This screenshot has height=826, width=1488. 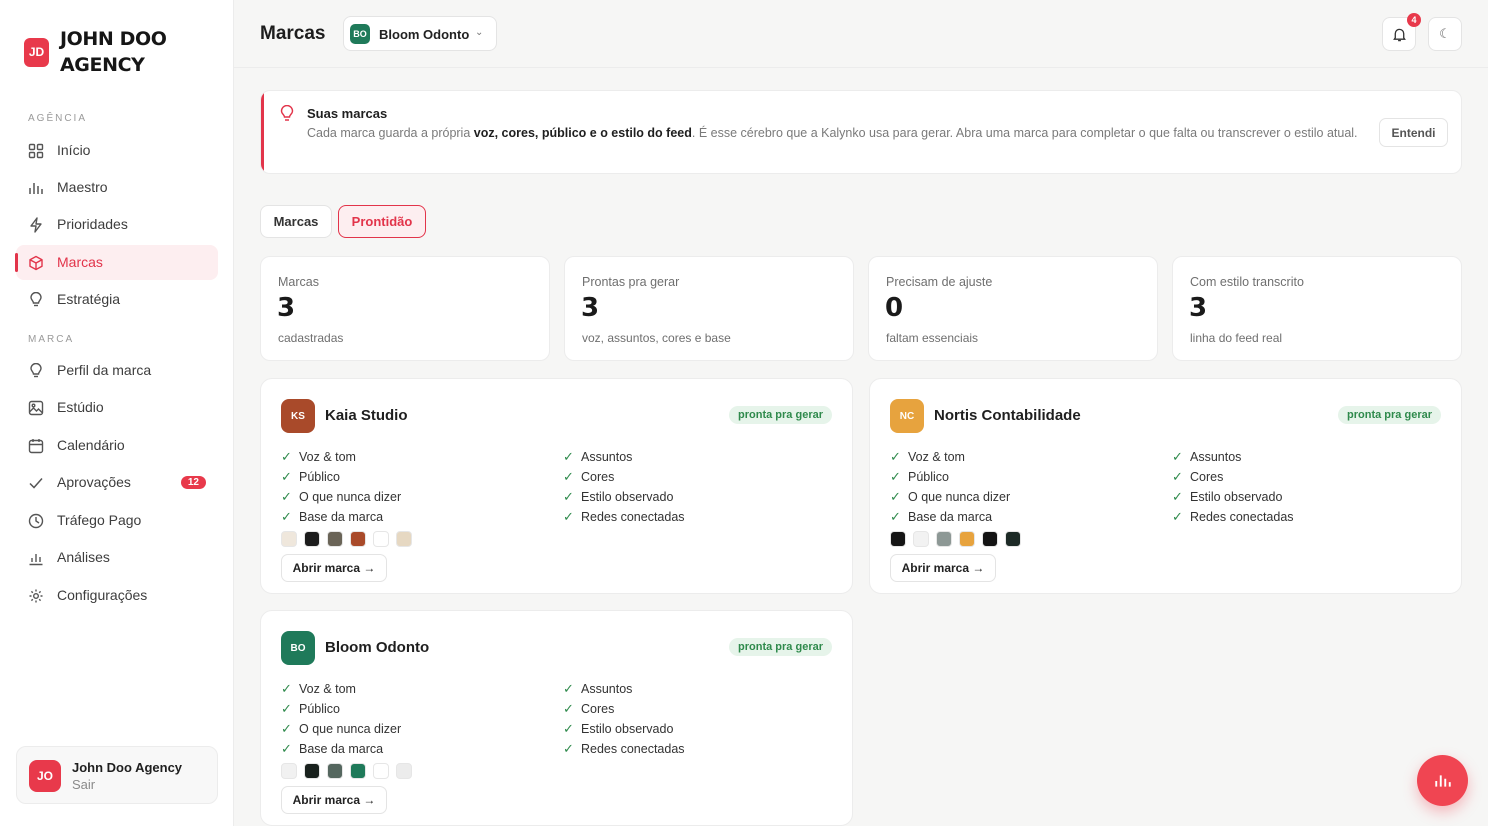 I want to click on analytics-fab-button, so click(x=1442, y=780).